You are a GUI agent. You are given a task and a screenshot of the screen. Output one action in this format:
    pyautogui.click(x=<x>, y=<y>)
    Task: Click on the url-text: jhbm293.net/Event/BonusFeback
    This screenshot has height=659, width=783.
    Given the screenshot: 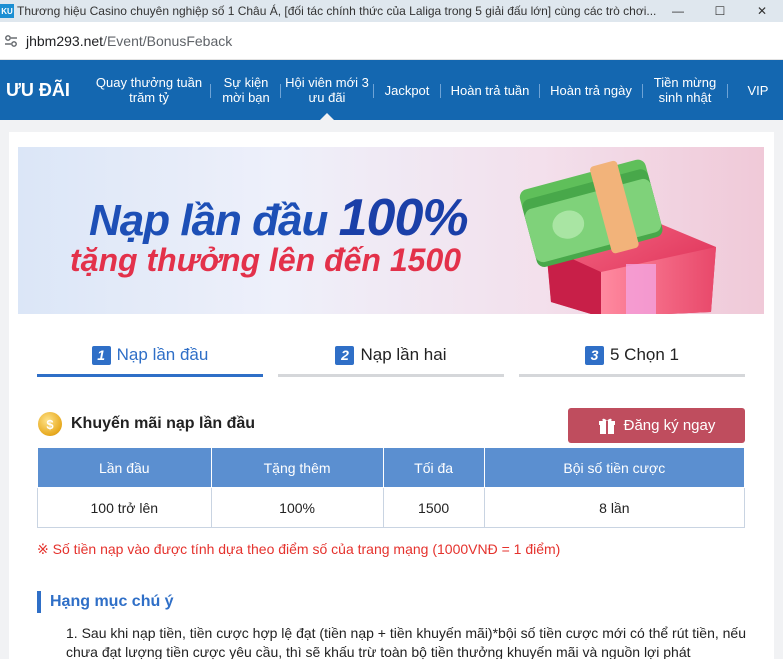 What is the action you would take?
    pyautogui.click(x=129, y=41)
    